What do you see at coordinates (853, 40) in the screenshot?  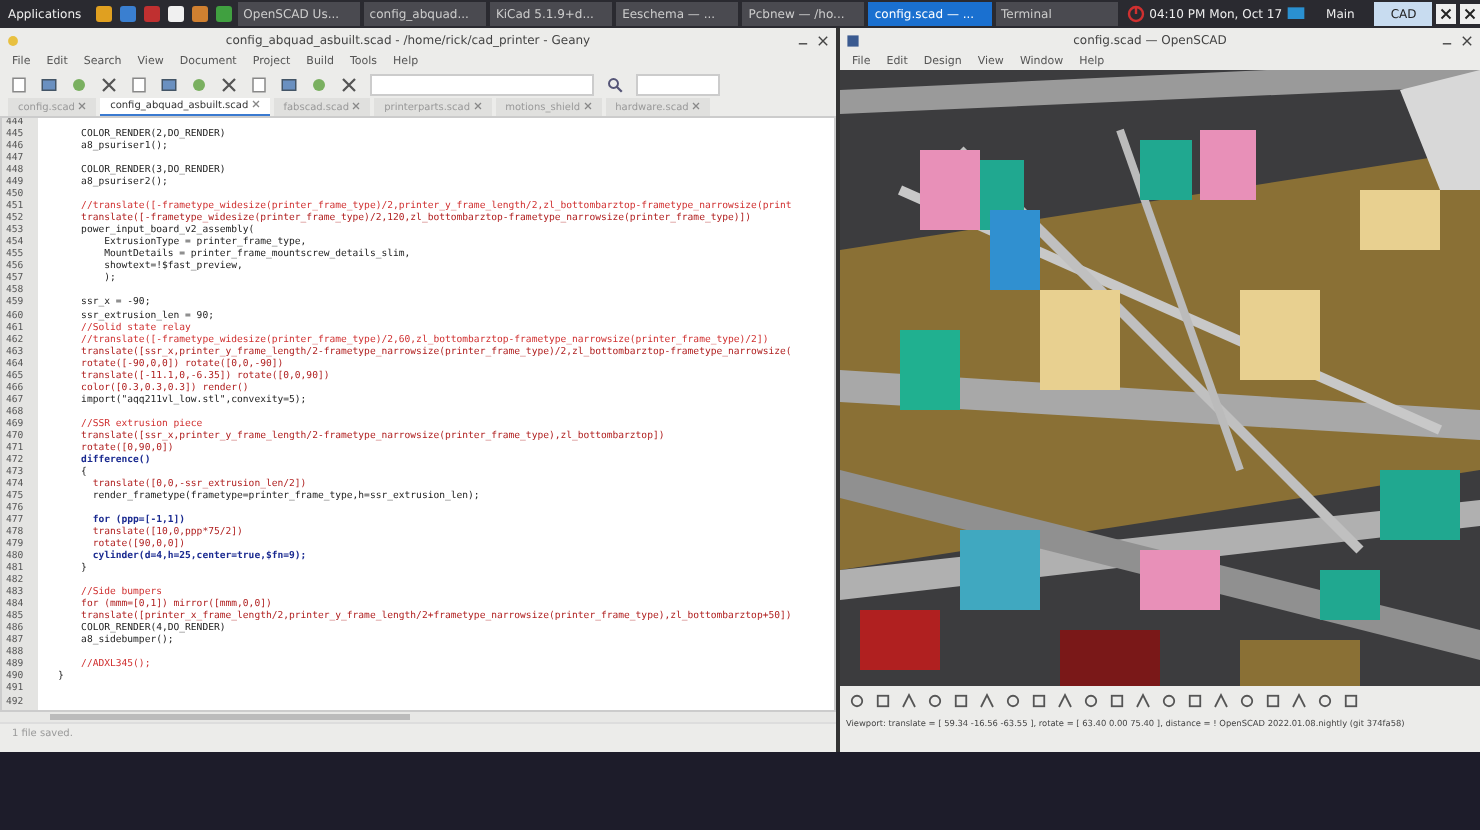 I see `app-icon` at bounding box center [853, 40].